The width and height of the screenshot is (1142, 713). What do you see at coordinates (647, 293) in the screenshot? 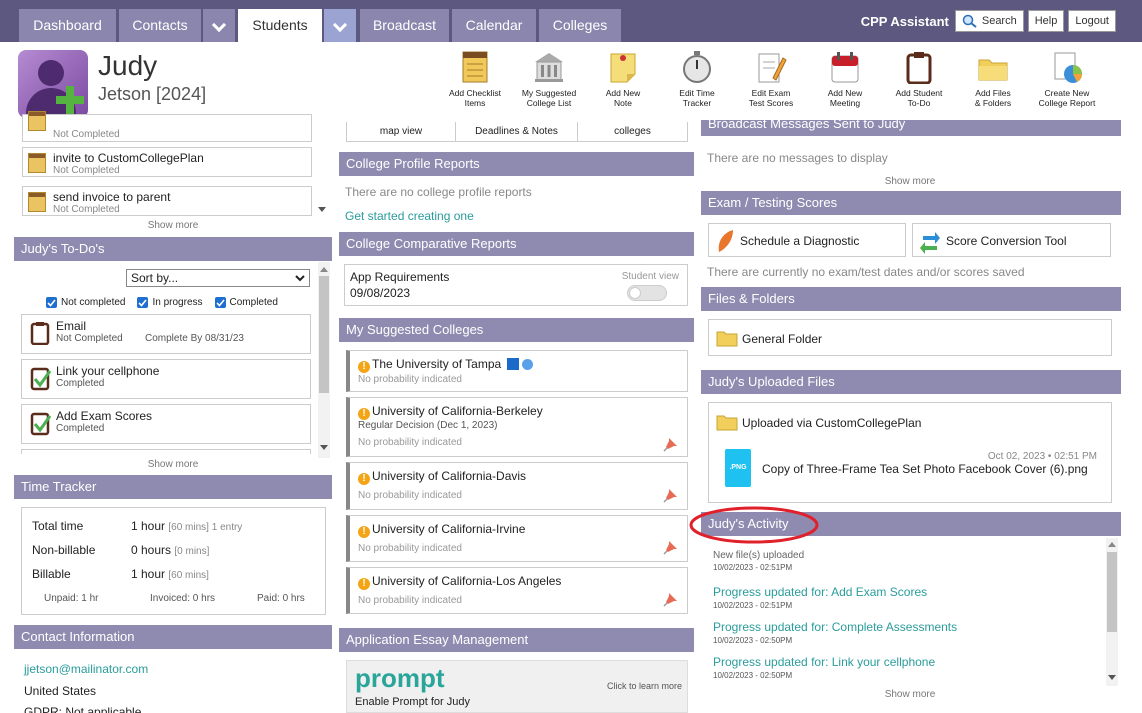
I see `student-view-toggle` at bounding box center [647, 293].